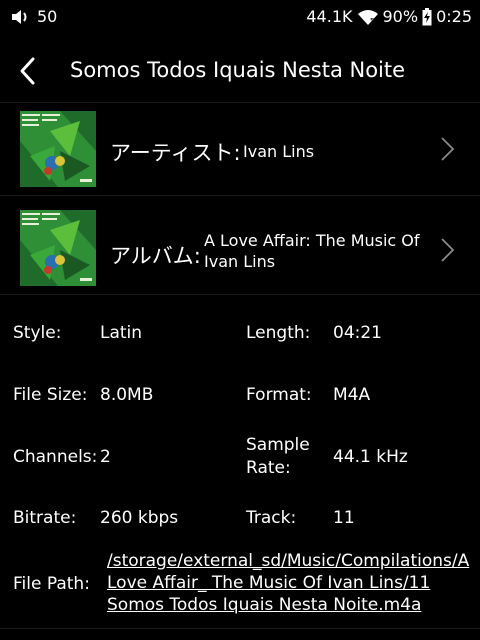  What do you see at coordinates (105, 457) in the screenshot?
I see `channels-value: 2` at bounding box center [105, 457].